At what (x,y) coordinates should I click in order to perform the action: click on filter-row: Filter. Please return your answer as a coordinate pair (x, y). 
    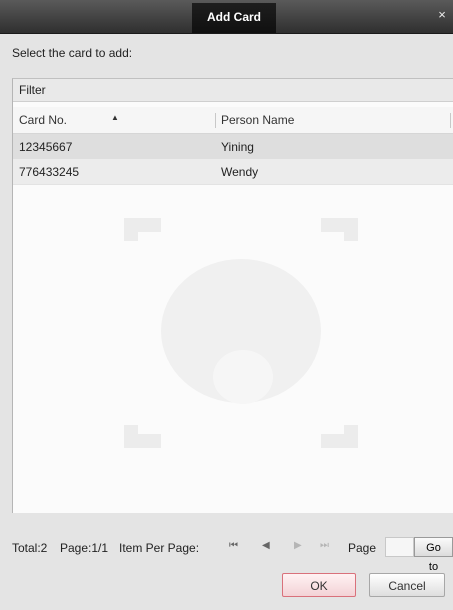
    Looking at the image, I should click on (233, 90).